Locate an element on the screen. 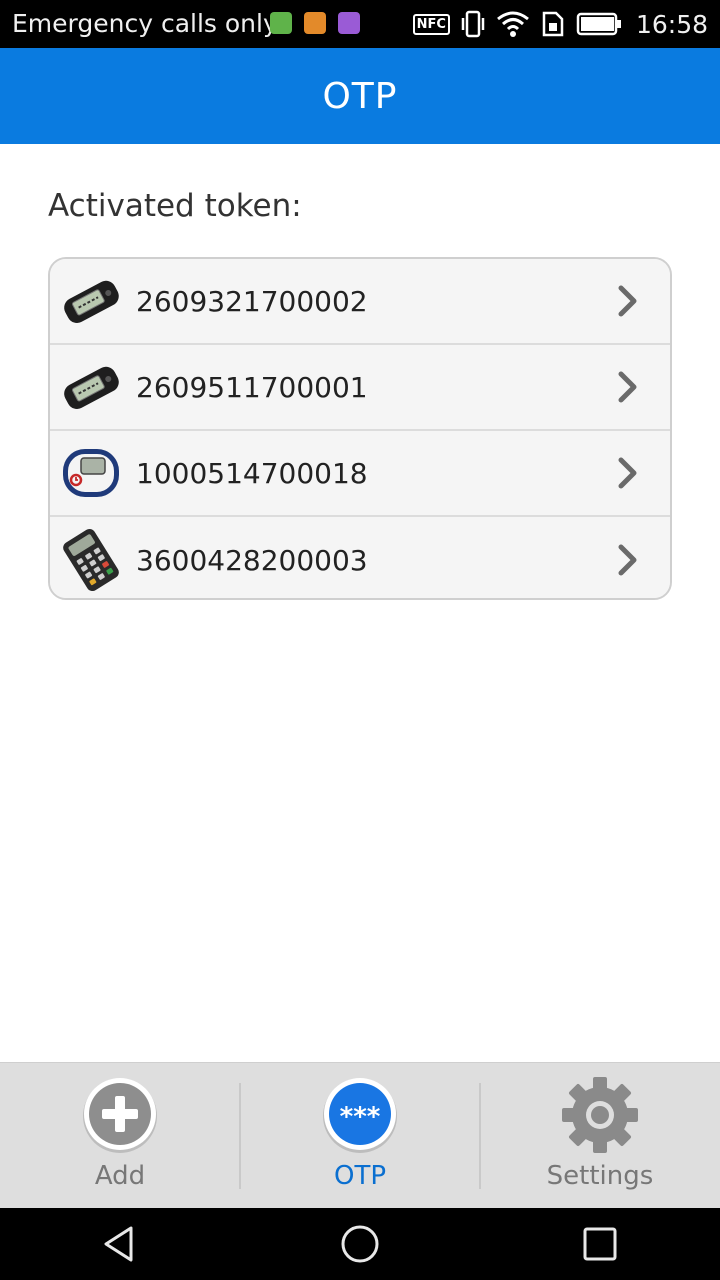 This screenshot has width=720, height=1280. system-nav-bar is located at coordinates (360, 1244).